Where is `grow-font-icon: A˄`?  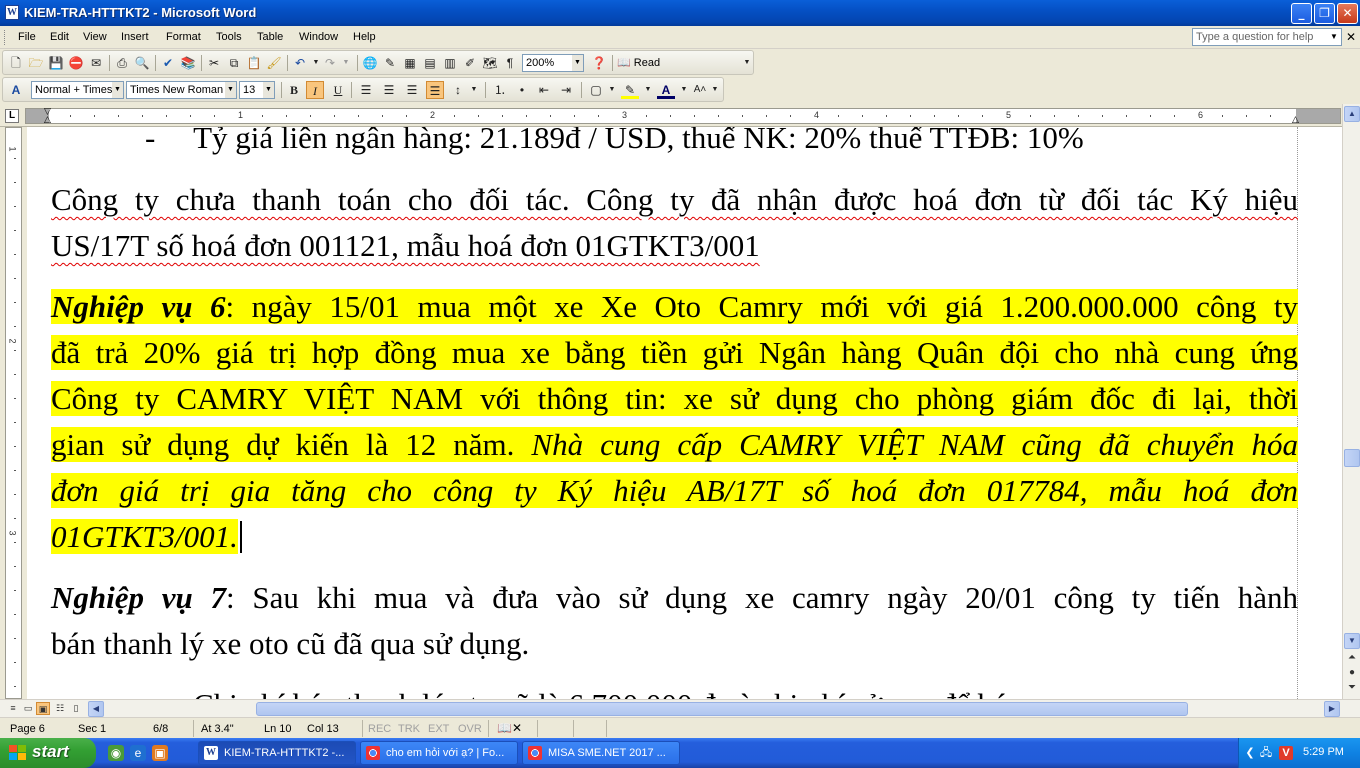
grow-font-icon: A˄ is located at coordinates (700, 90).